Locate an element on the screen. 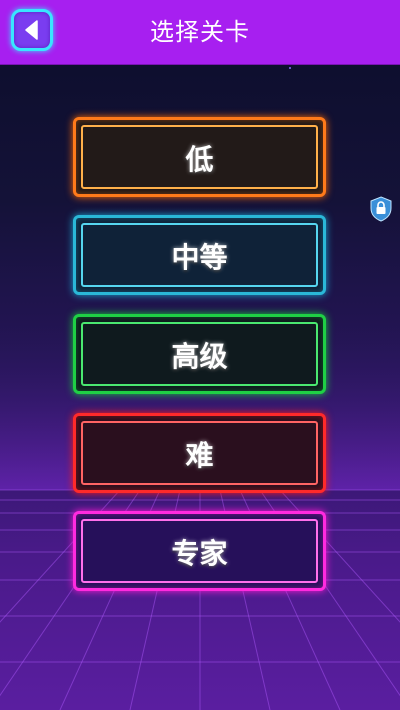  level-button-medium: 中等 is located at coordinates (199, 255).